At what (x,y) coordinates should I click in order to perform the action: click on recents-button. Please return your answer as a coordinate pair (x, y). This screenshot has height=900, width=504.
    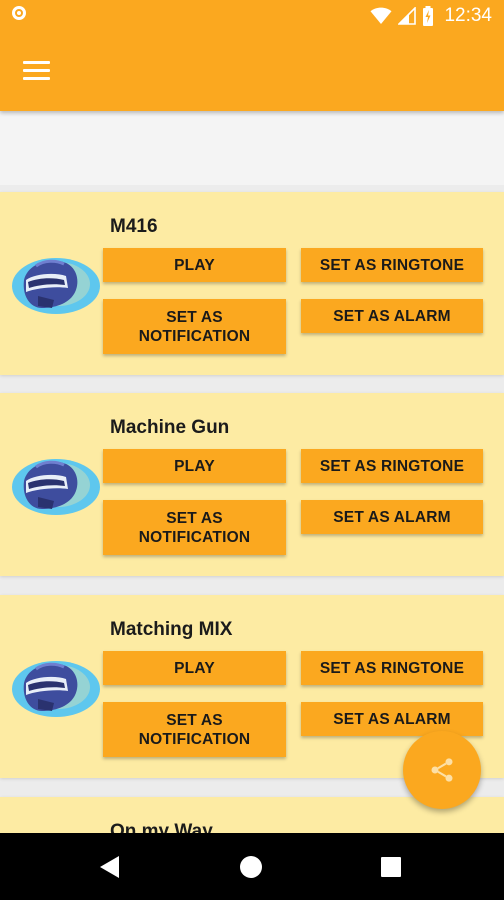
    Looking at the image, I should click on (391, 866).